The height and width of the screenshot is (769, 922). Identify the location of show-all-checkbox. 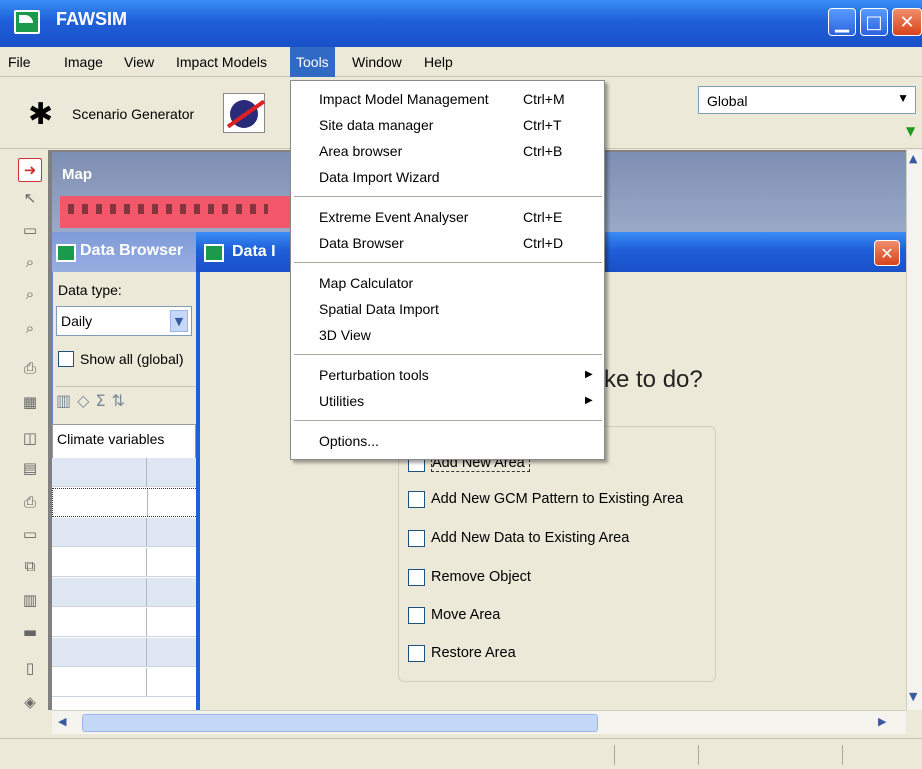
(66, 359).